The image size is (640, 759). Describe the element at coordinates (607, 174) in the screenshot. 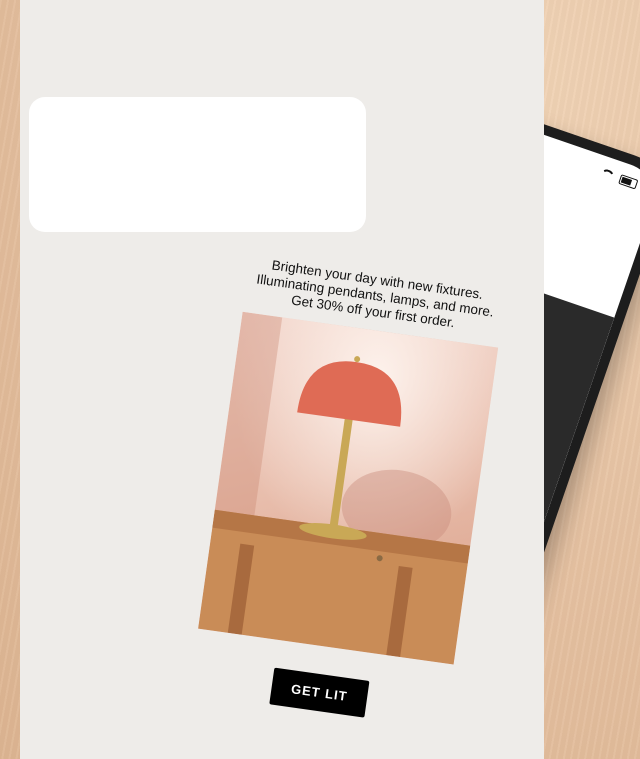

I see `wifi-icon` at that location.